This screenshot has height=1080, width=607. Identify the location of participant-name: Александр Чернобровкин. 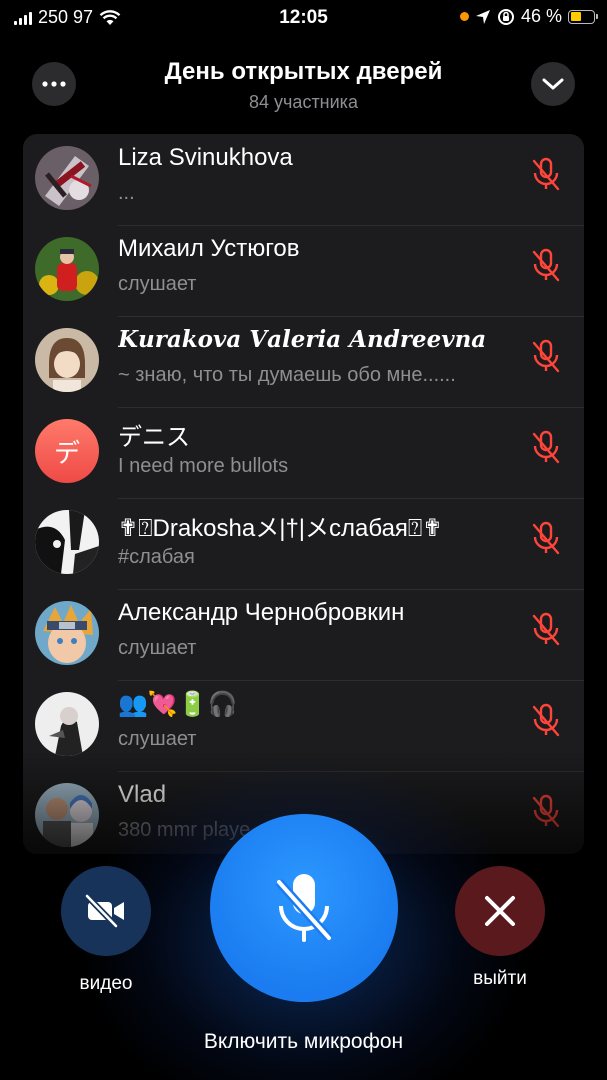
(261, 612).